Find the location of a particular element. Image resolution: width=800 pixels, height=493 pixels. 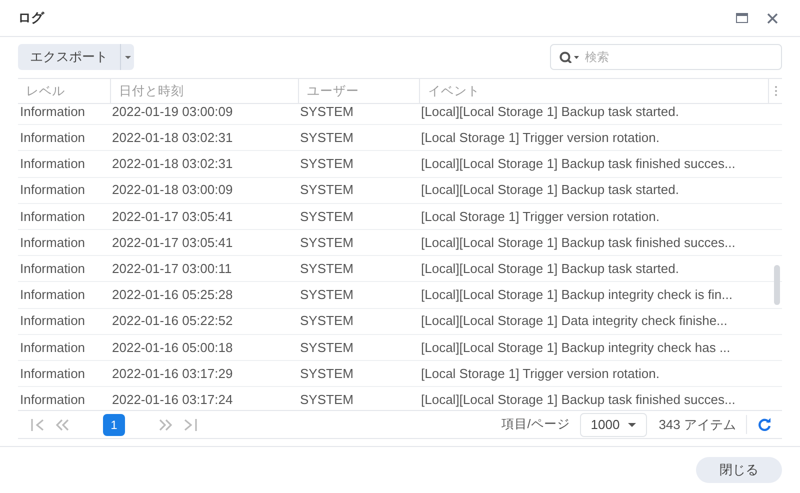

next-page-icon is located at coordinates (166, 424).